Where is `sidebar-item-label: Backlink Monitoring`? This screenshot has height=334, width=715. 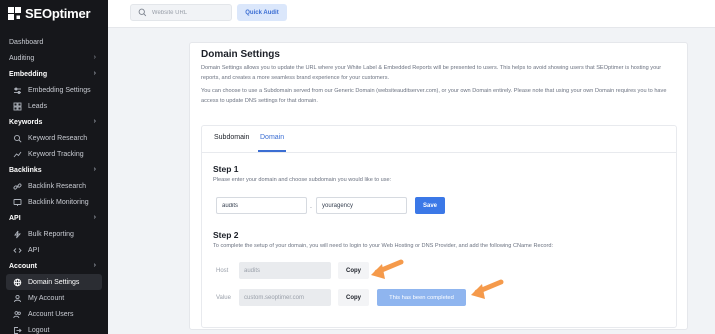 sidebar-item-label: Backlink Monitoring is located at coordinates (58, 202).